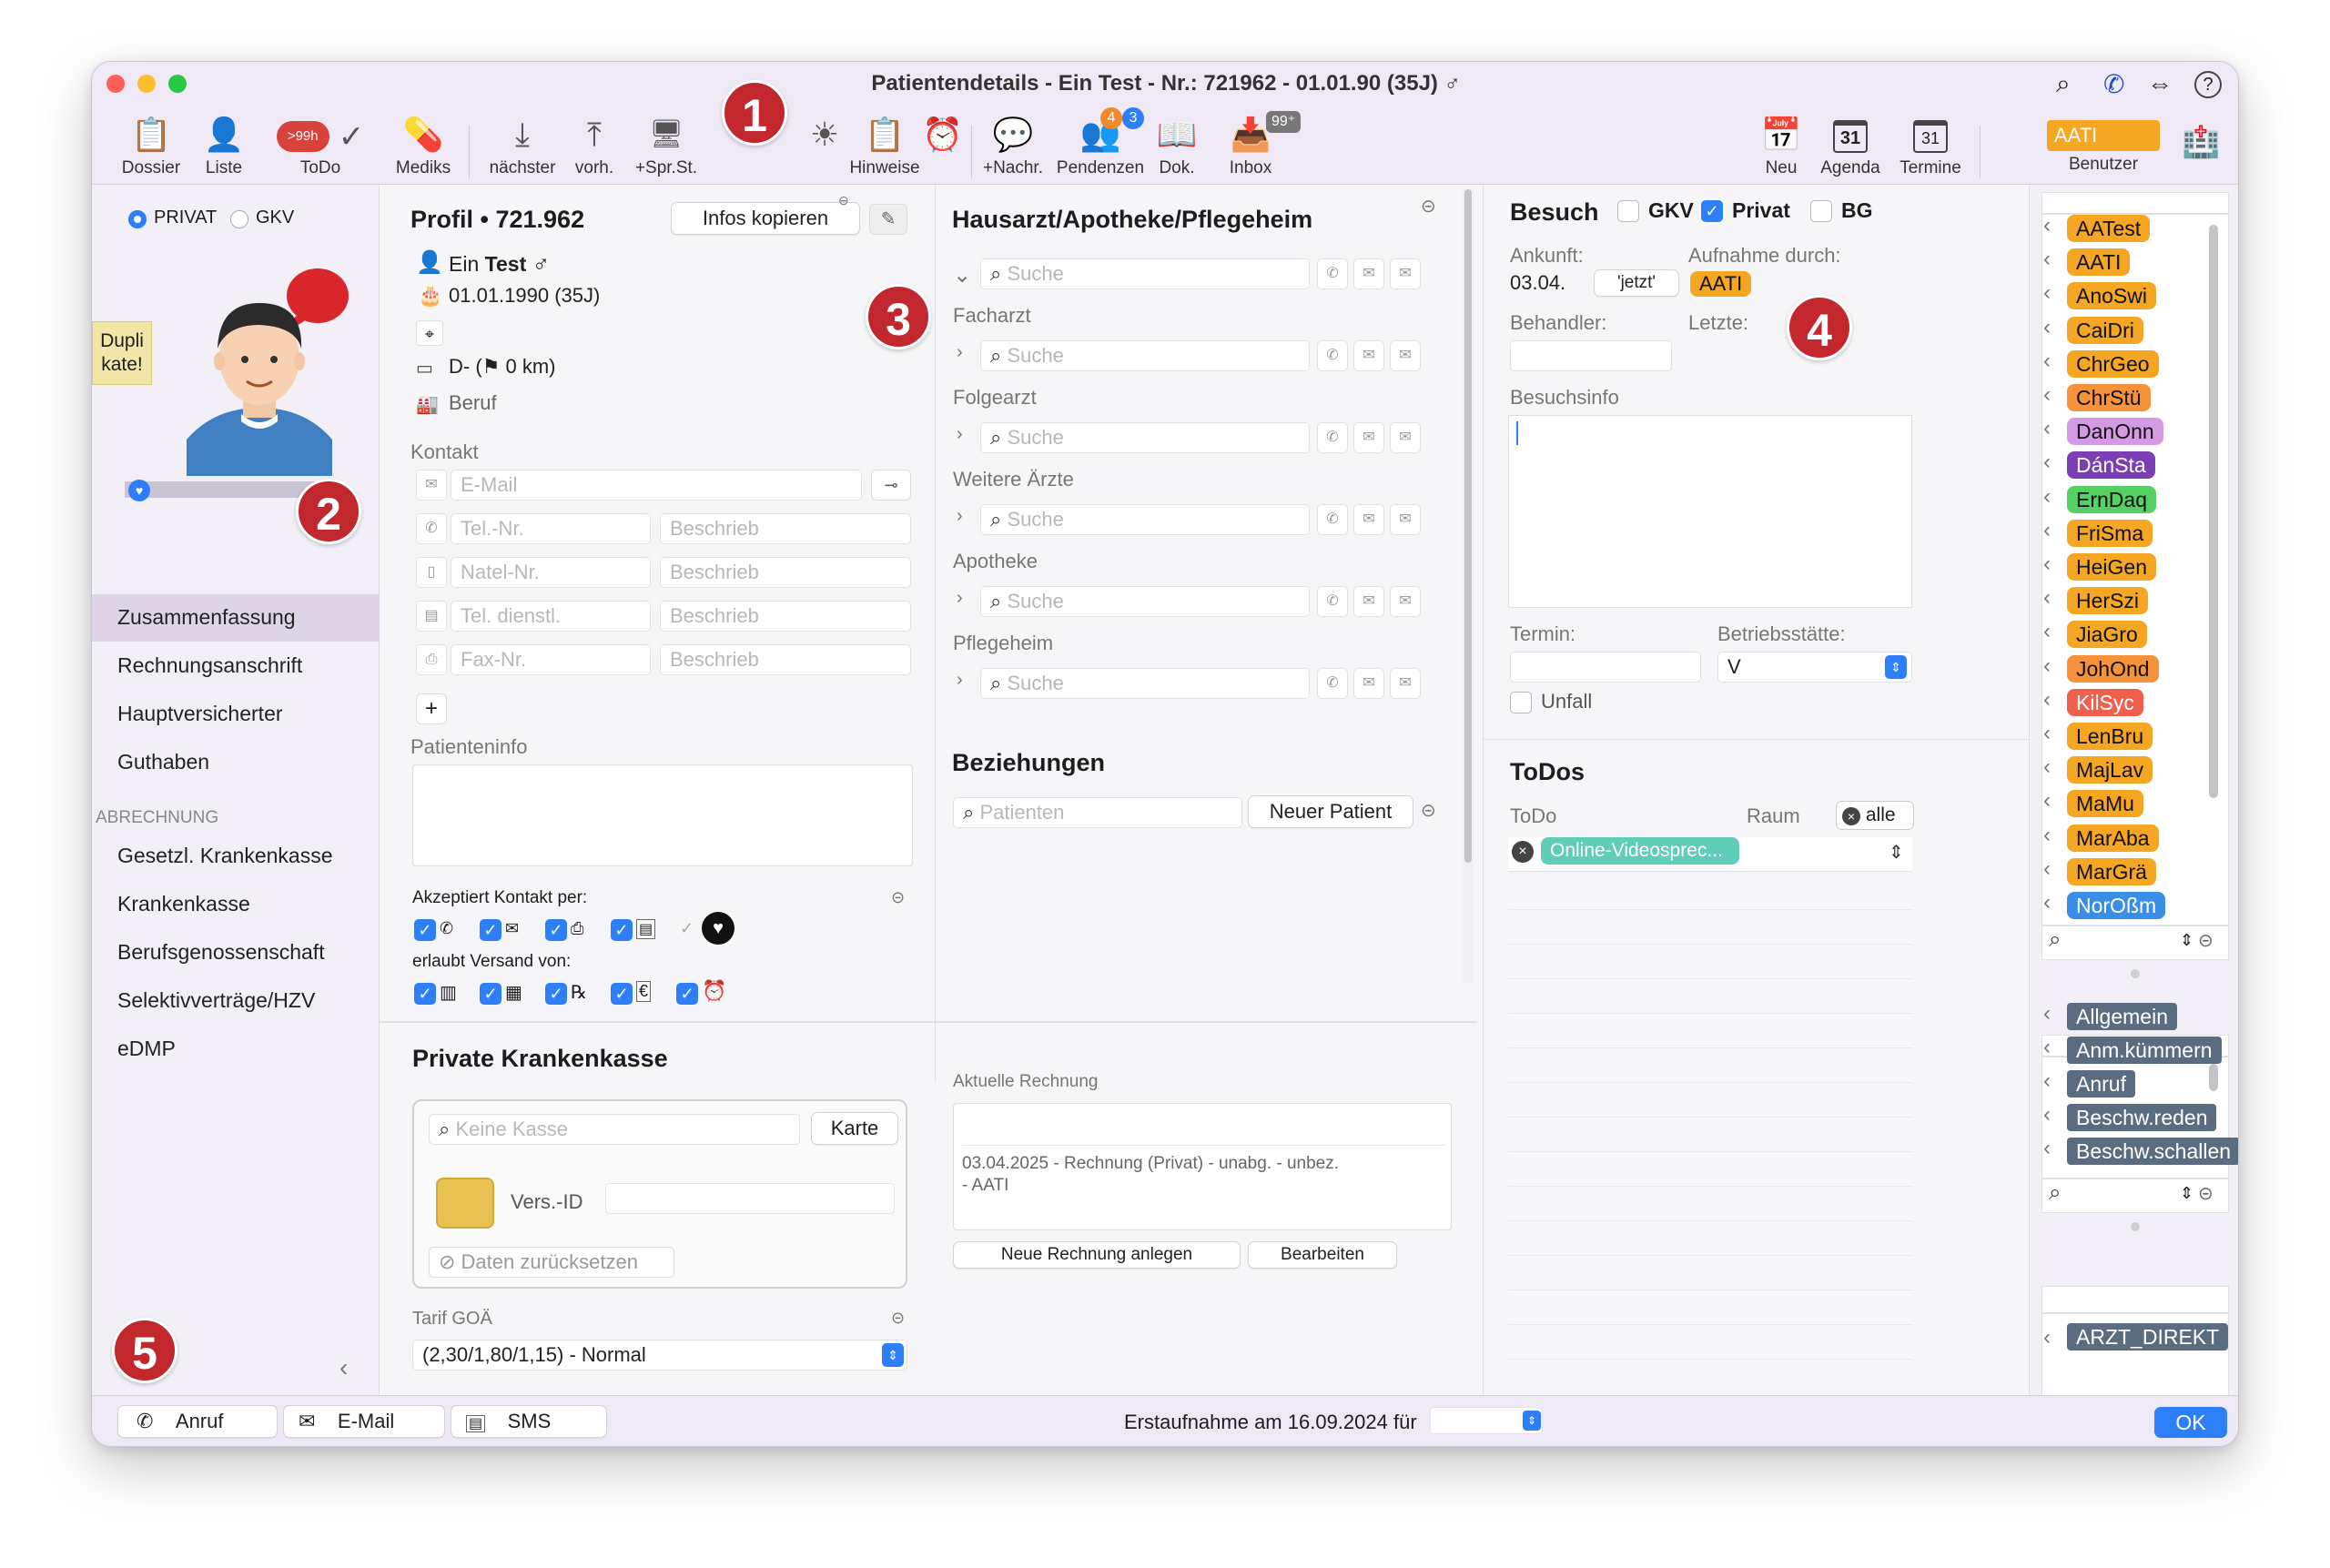  I want to click on ok-button: OK, so click(2190, 1422).